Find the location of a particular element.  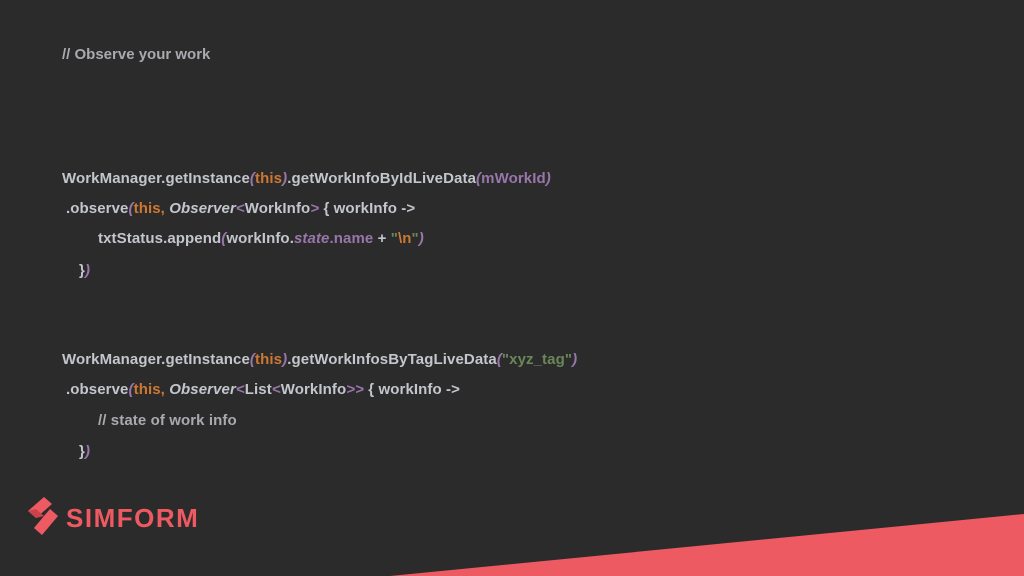

code-token: .getWorkInfoByIdLiveData is located at coordinates (382, 178).